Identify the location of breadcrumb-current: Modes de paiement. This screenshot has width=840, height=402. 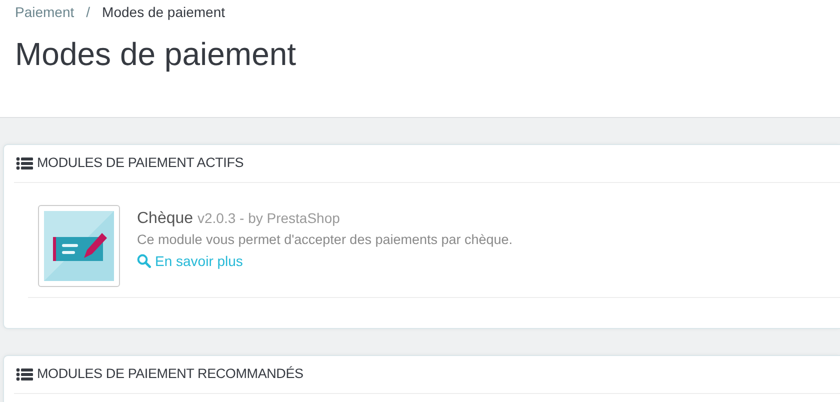
(164, 12).